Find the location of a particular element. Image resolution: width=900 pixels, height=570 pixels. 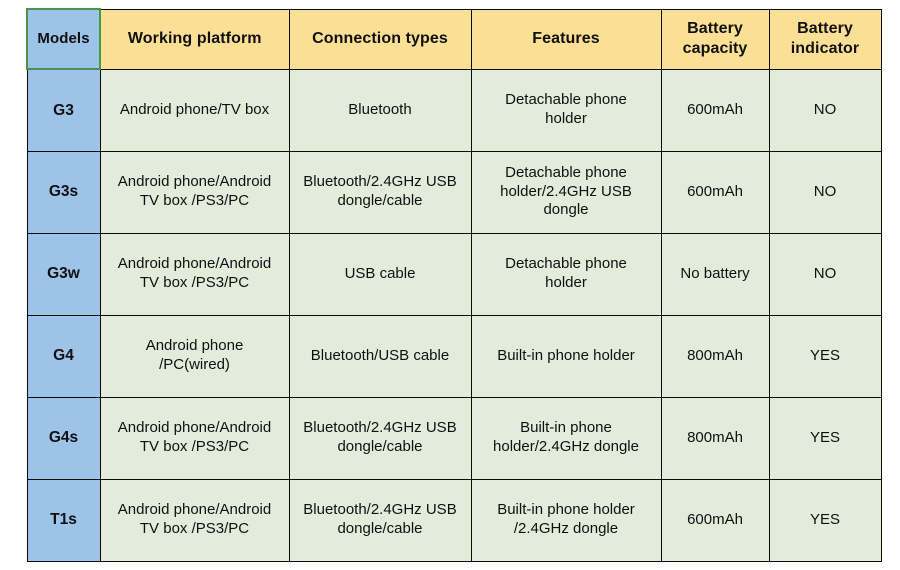

working-platform-value: Android phone/TV box is located at coordinates (194, 109).